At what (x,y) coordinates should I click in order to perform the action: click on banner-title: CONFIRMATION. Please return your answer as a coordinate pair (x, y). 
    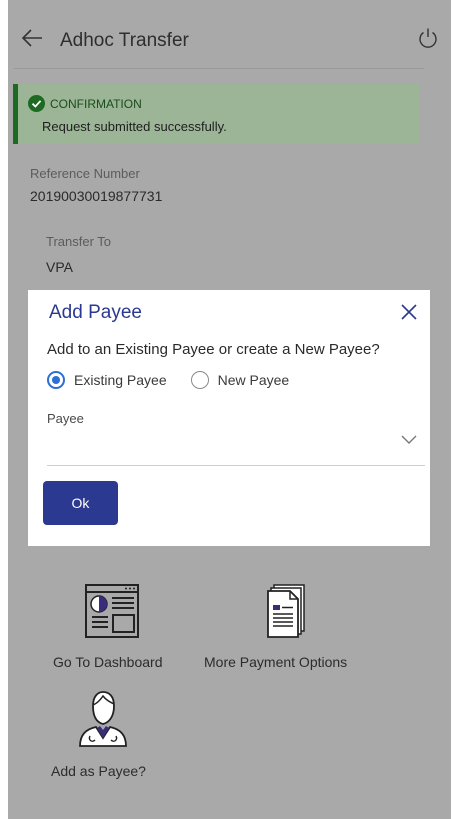
    Looking at the image, I should click on (96, 104).